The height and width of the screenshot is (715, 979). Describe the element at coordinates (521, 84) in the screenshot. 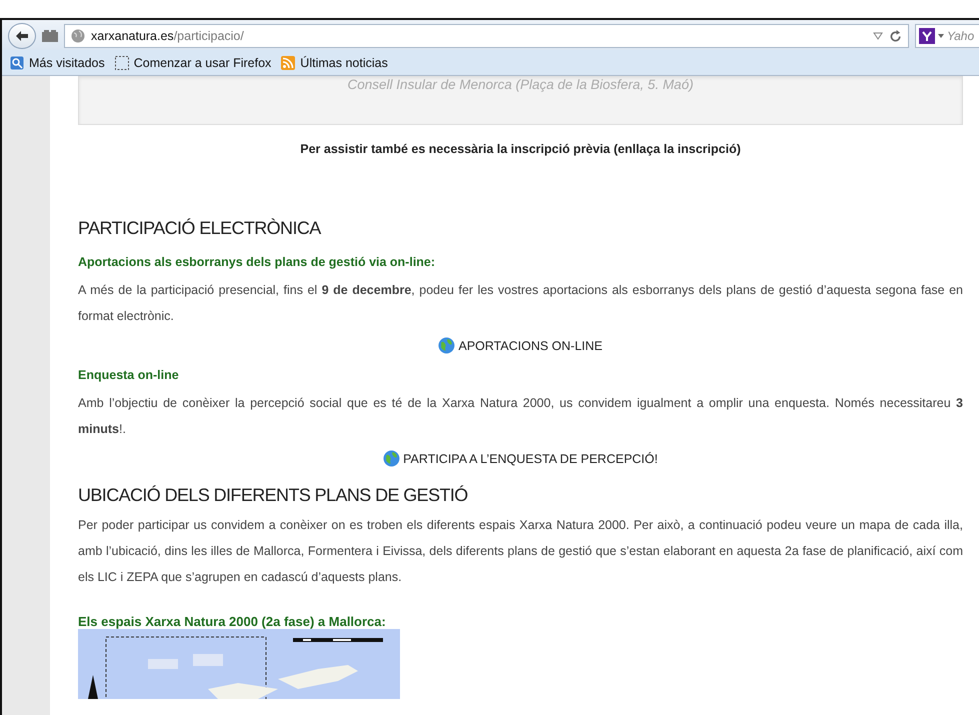

I see `notice-text: Consell Insular de Menorca (Plaça de la Biosfera, 5. Maó)` at that location.